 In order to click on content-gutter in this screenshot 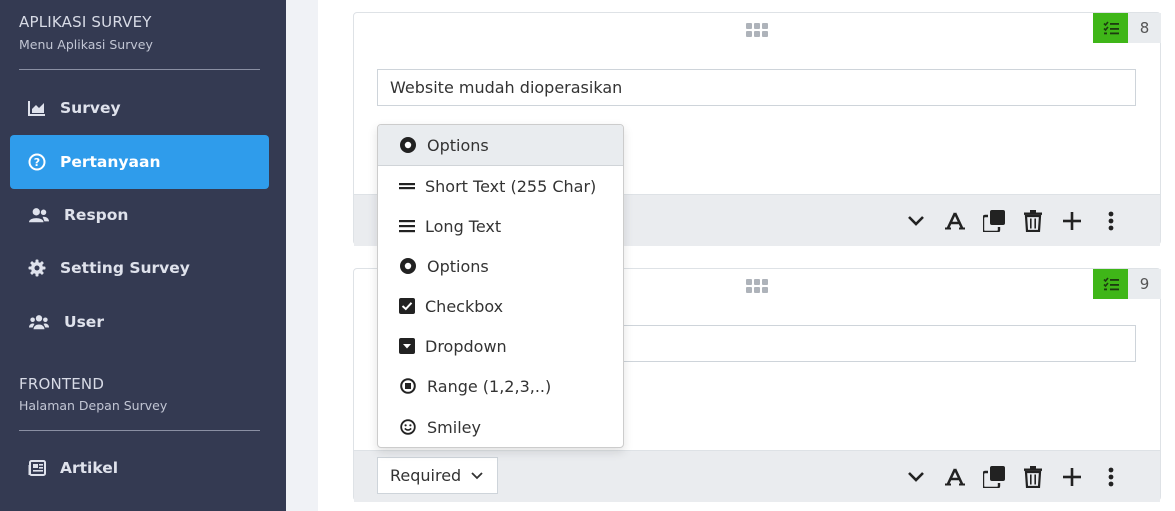, I will do `click(302, 255)`.